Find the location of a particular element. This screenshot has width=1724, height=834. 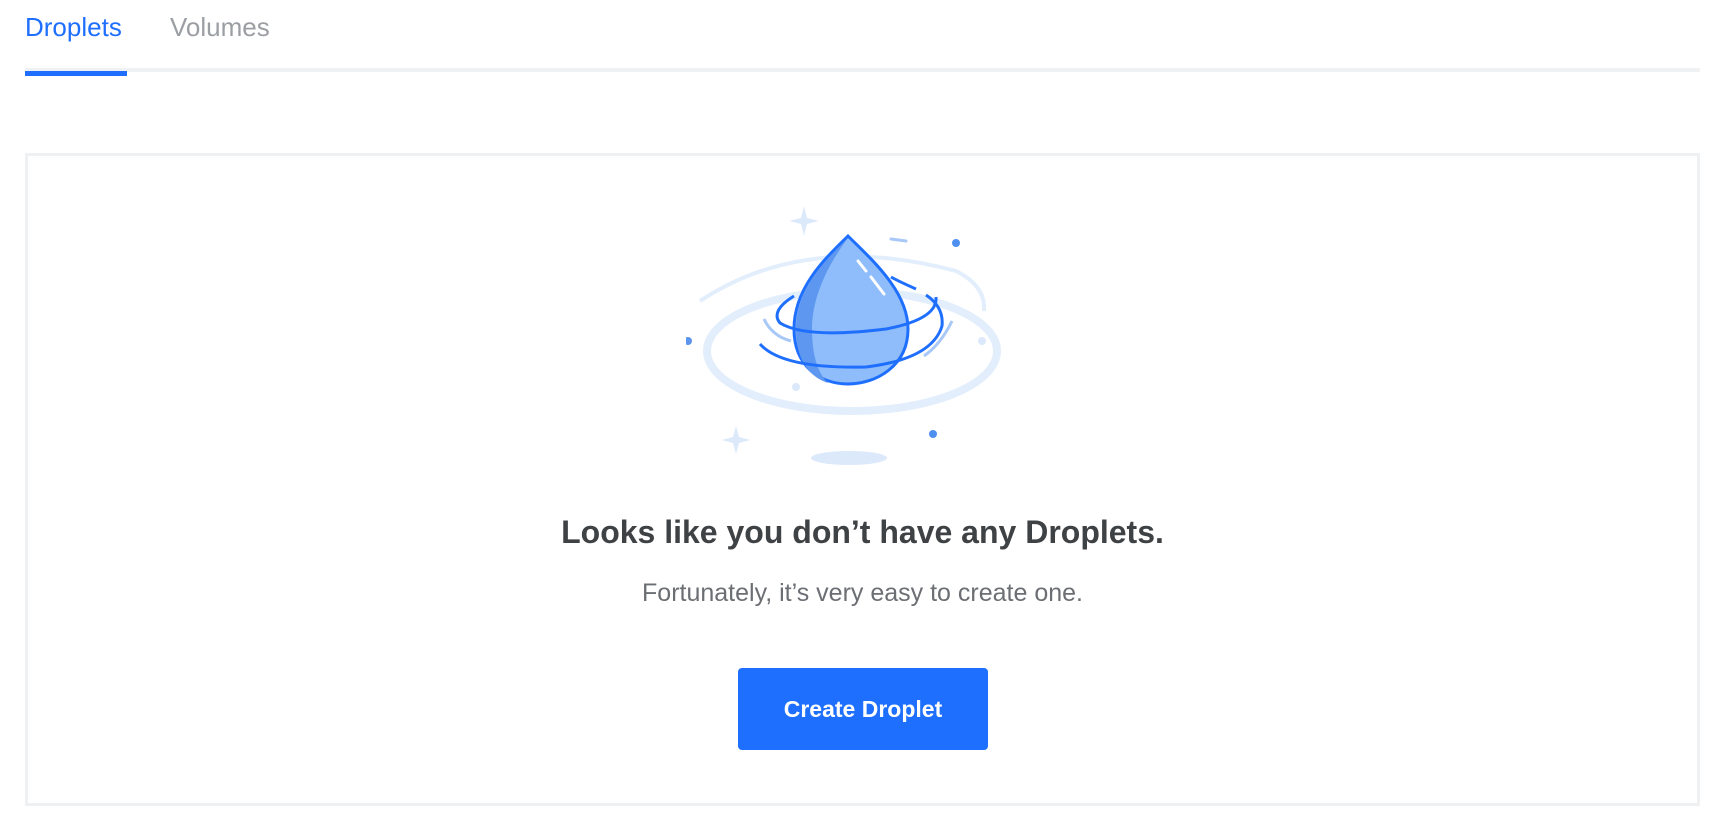

tab-droplets: Droplets is located at coordinates (76, 38).